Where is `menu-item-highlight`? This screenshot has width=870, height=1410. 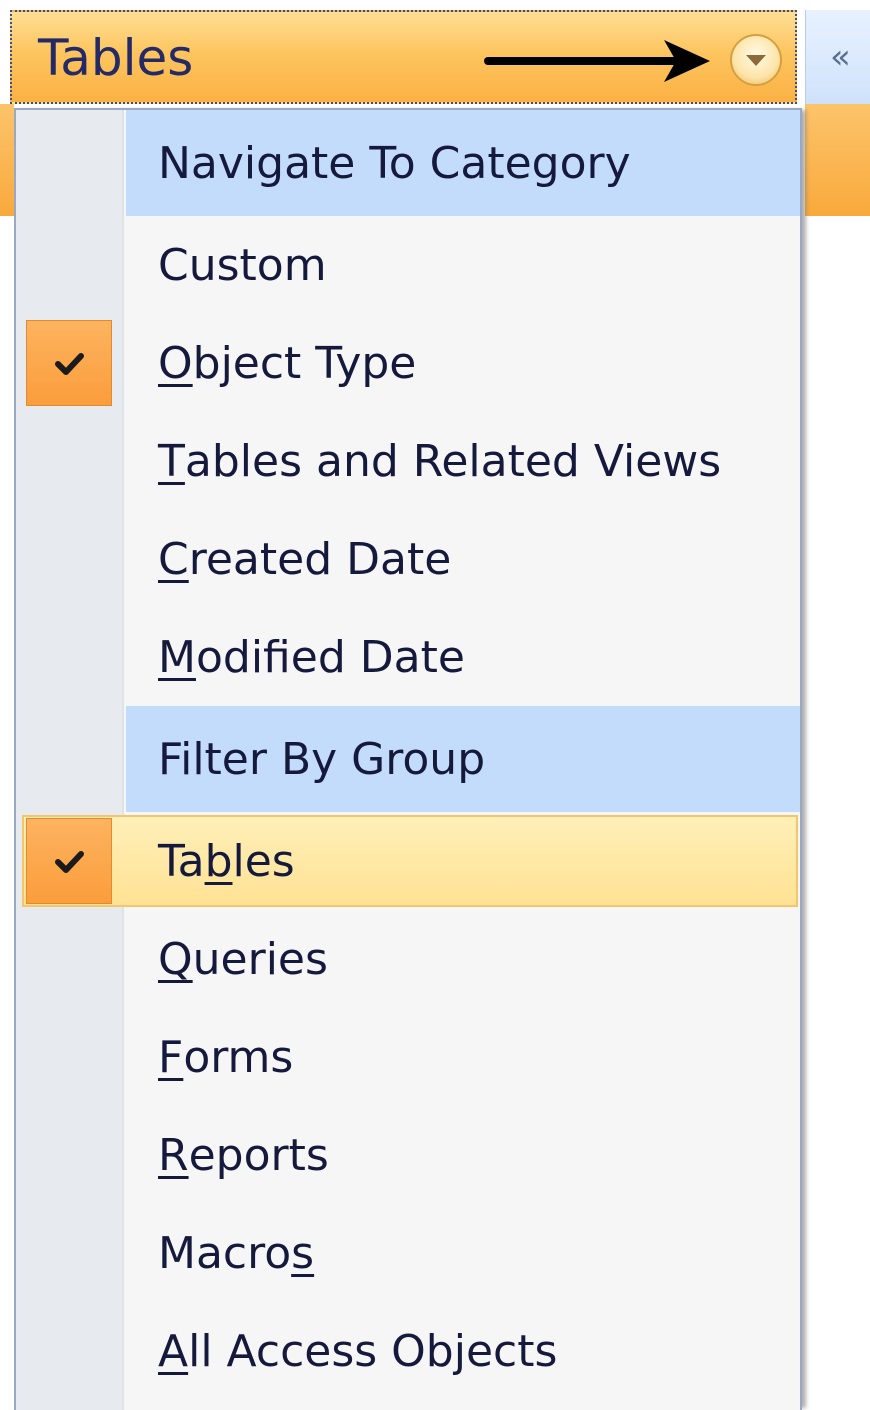 menu-item-highlight is located at coordinates (410, 861).